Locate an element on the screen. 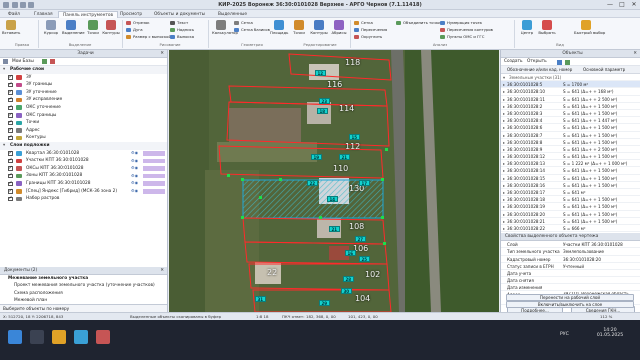  parcel-badge: 19 is located at coordinates (316, 157).